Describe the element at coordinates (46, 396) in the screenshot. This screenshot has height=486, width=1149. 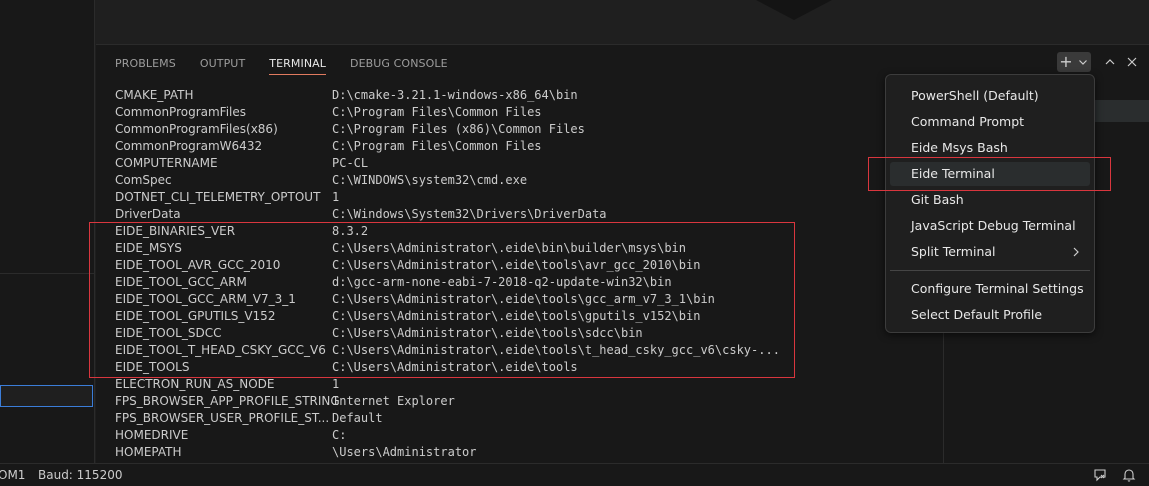
I see `sidebar-focused-input` at that location.